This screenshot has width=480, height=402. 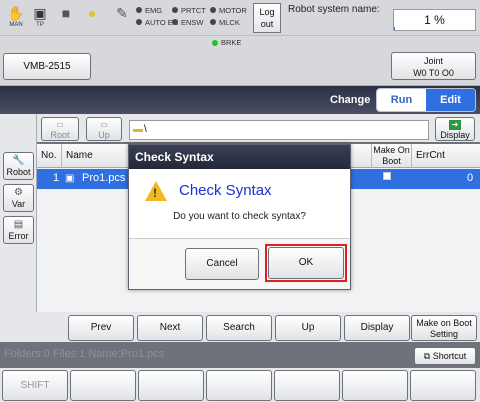 I want to click on function-keys: SHIFT, so click(x=240, y=385).